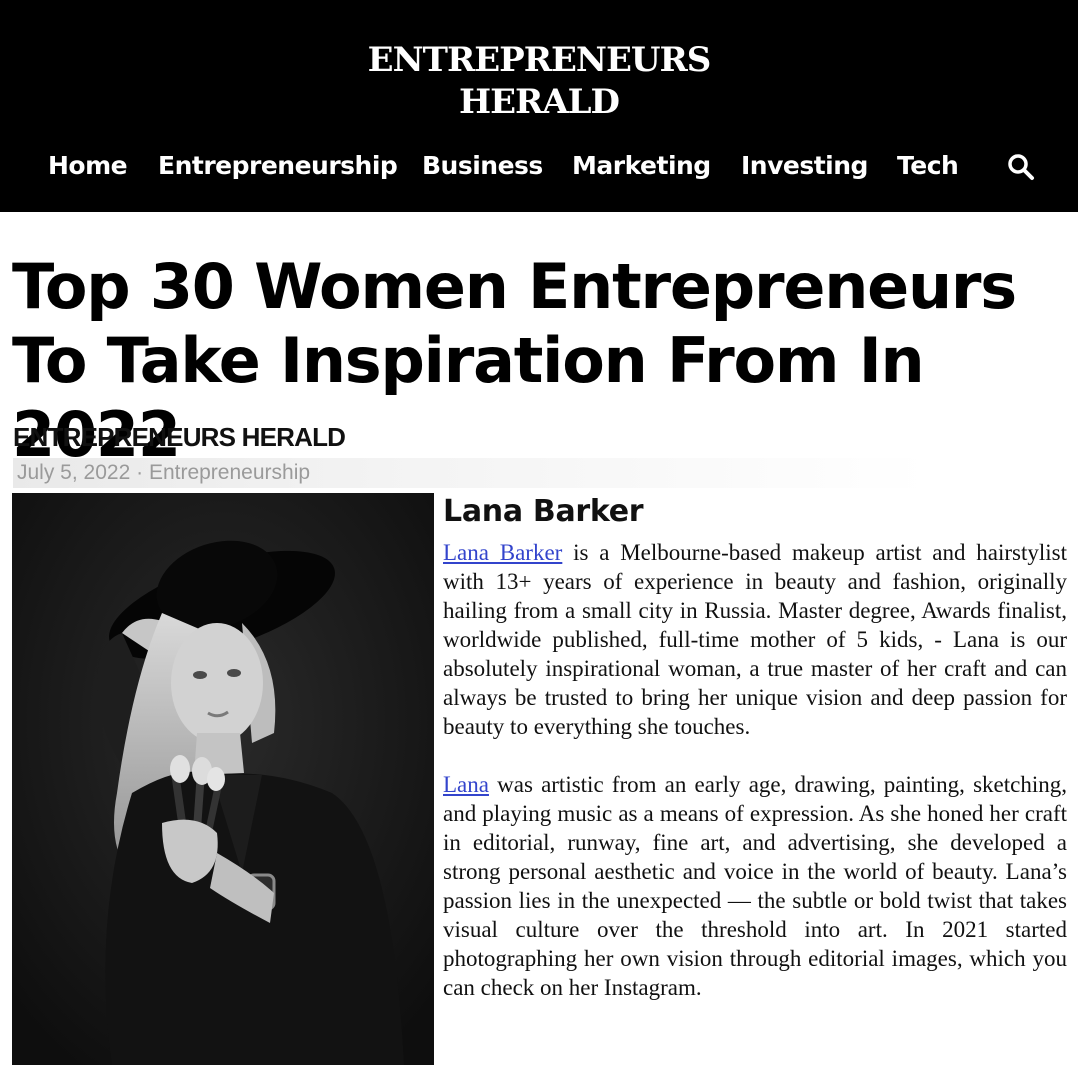 The width and height of the screenshot is (1080, 1080). Describe the element at coordinates (539, 60) in the screenshot. I see `site-logo-line1: ENTREPRENEURS` at that location.